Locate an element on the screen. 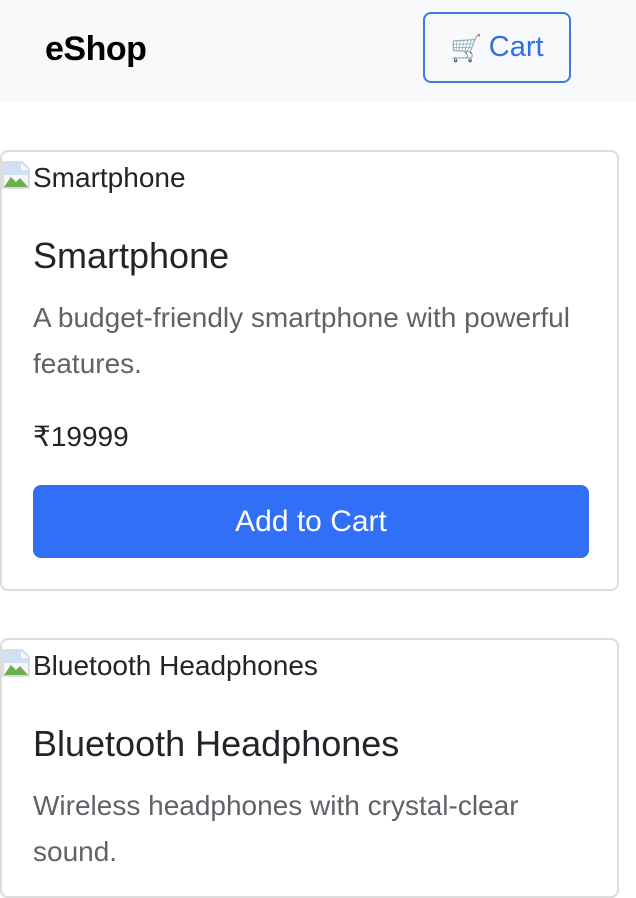 This screenshot has width=636, height=898. product-image: Bluetooth Headphones is located at coordinates (160, 666).